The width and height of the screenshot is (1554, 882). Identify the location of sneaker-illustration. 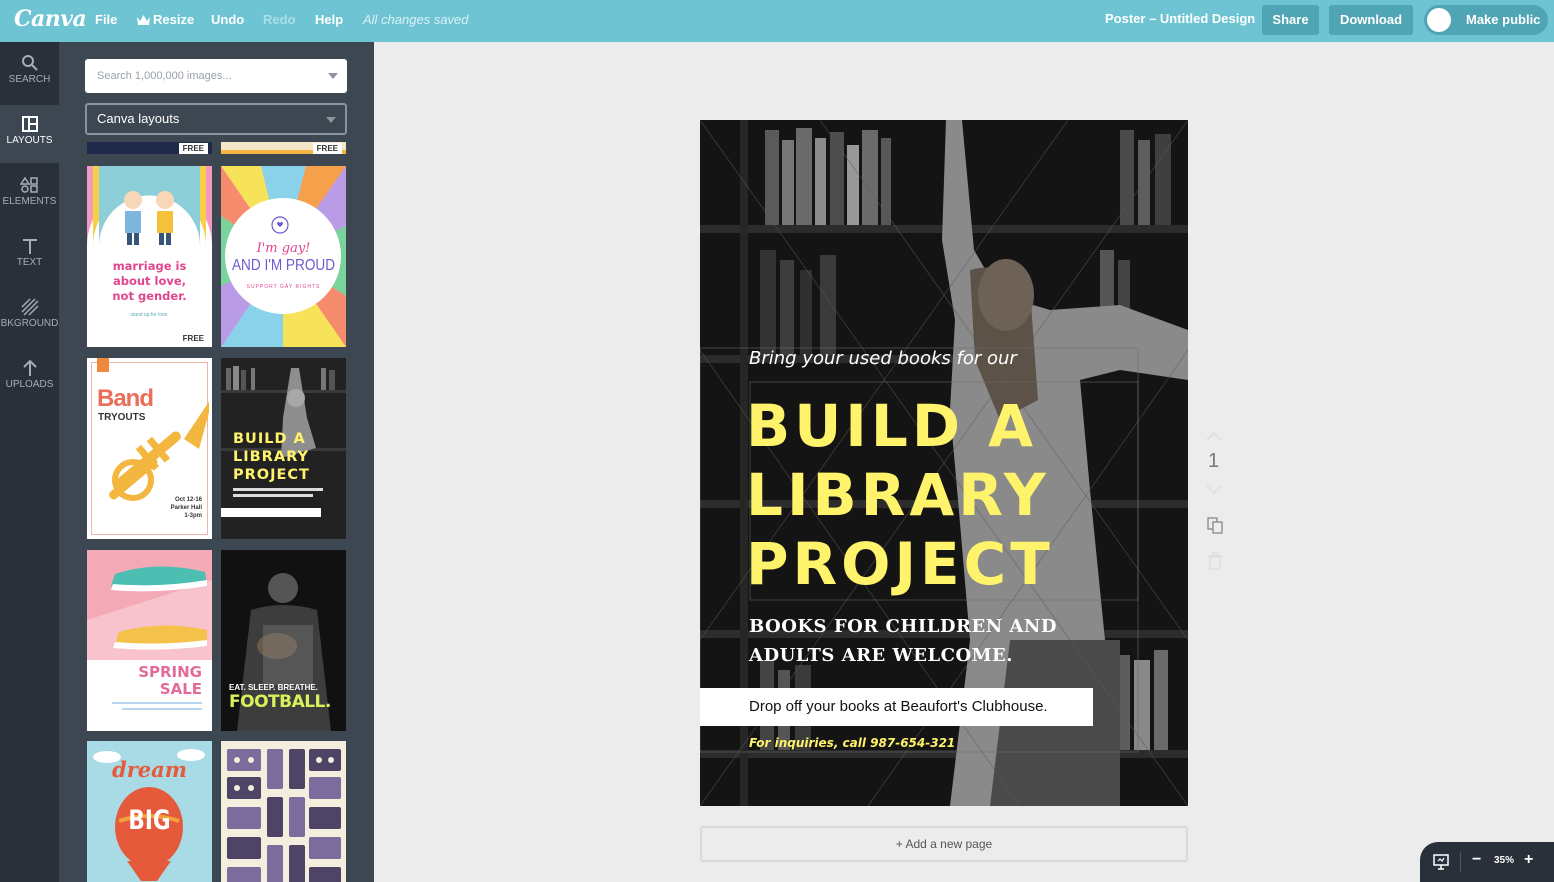
(149, 605).